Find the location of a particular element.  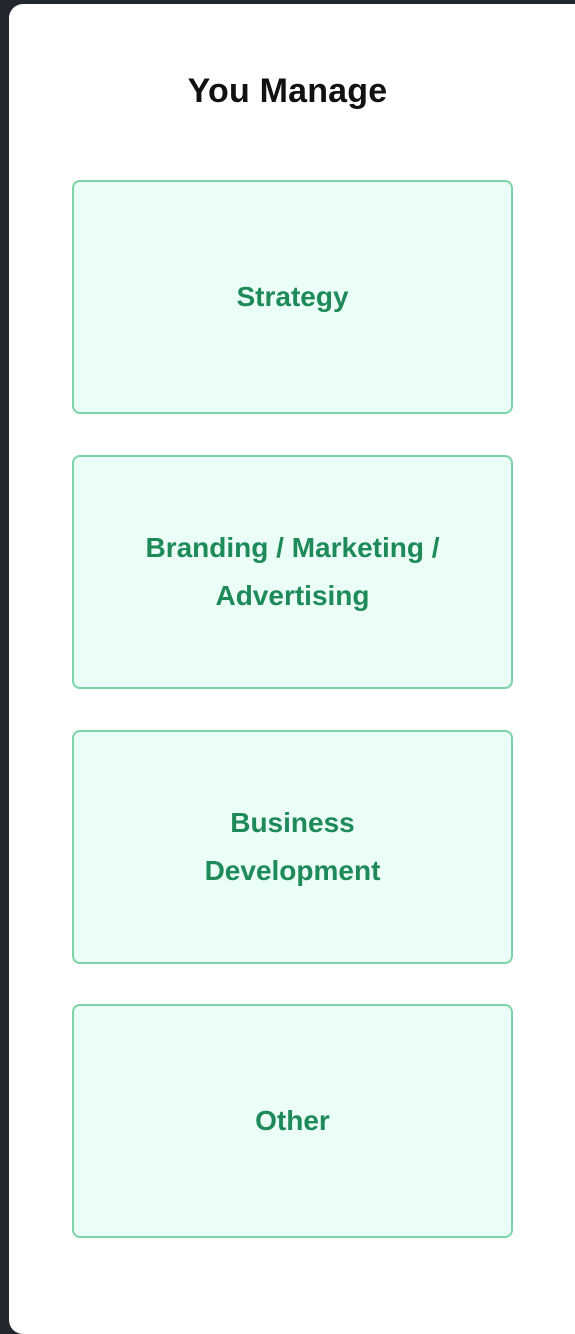

option-branding-marketing-advertising: Branding / Marketing / Advertising is located at coordinates (292, 572).